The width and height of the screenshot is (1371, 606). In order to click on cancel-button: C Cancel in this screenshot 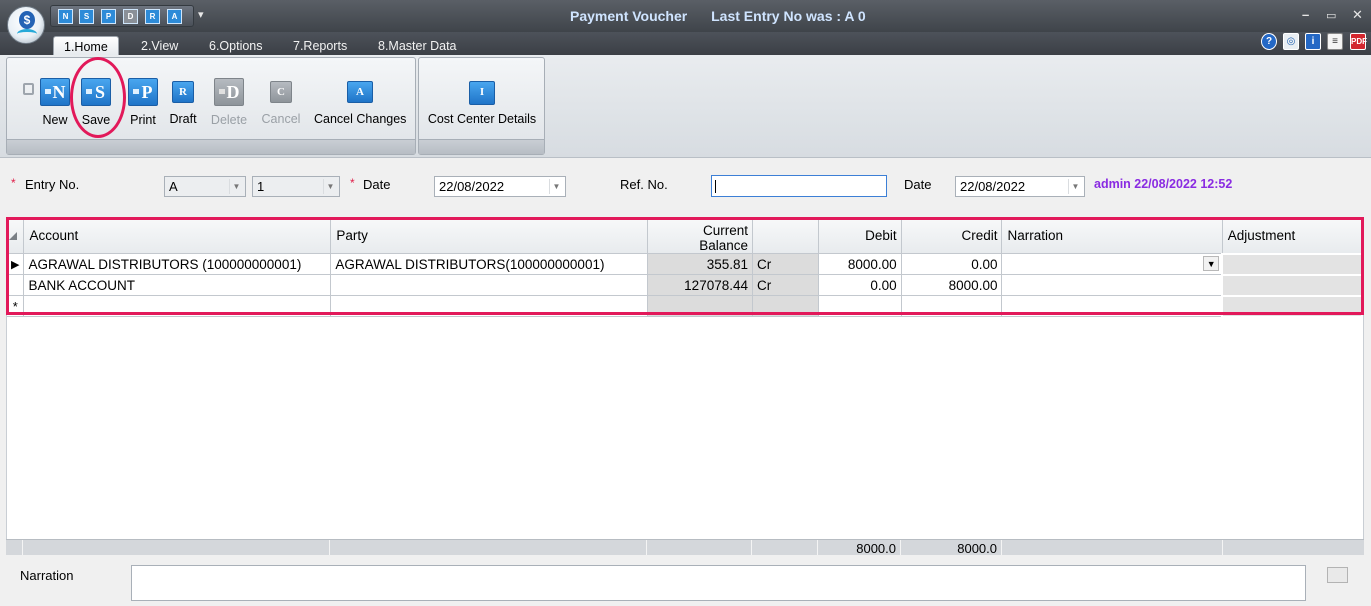, I will do `click(281, 102)`.